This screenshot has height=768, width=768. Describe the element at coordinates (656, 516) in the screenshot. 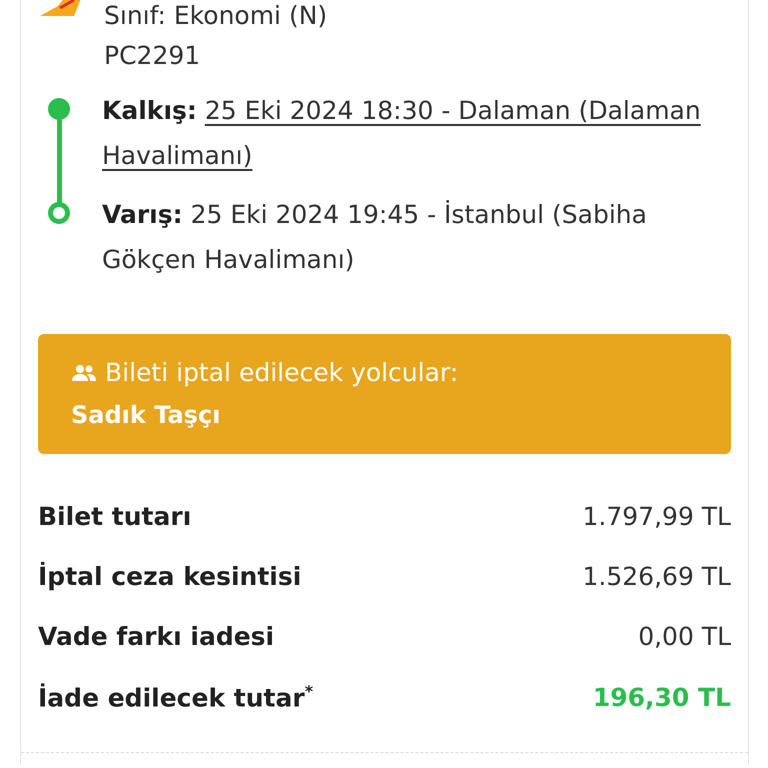

I see `amount-value: 1.797,99 TL` at that location.